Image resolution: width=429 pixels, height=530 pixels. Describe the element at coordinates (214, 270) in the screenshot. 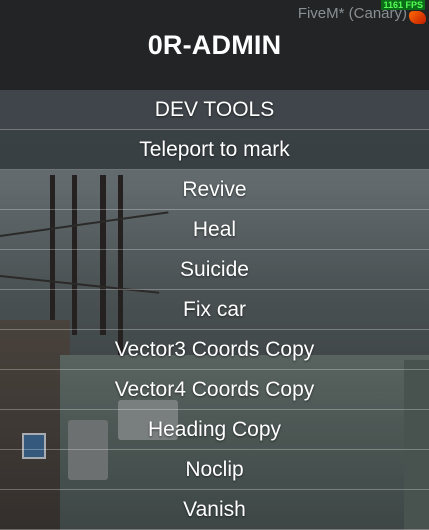

I see `menu-item-suicide: Suicide` at that location.